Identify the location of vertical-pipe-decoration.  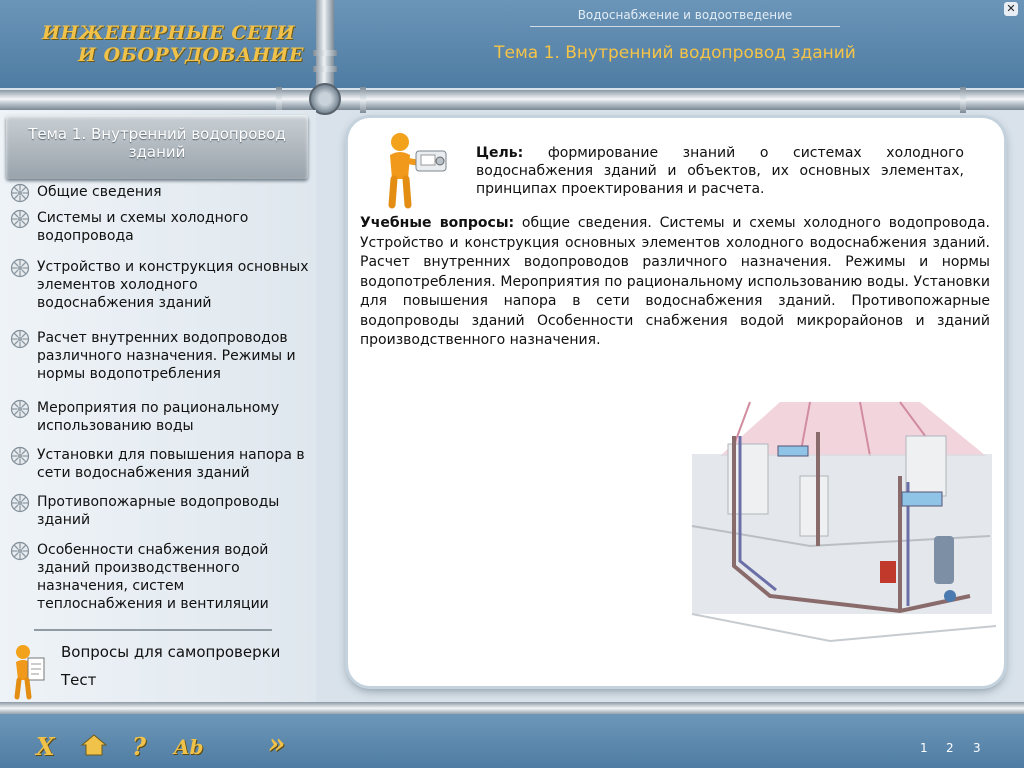
(325, 48).